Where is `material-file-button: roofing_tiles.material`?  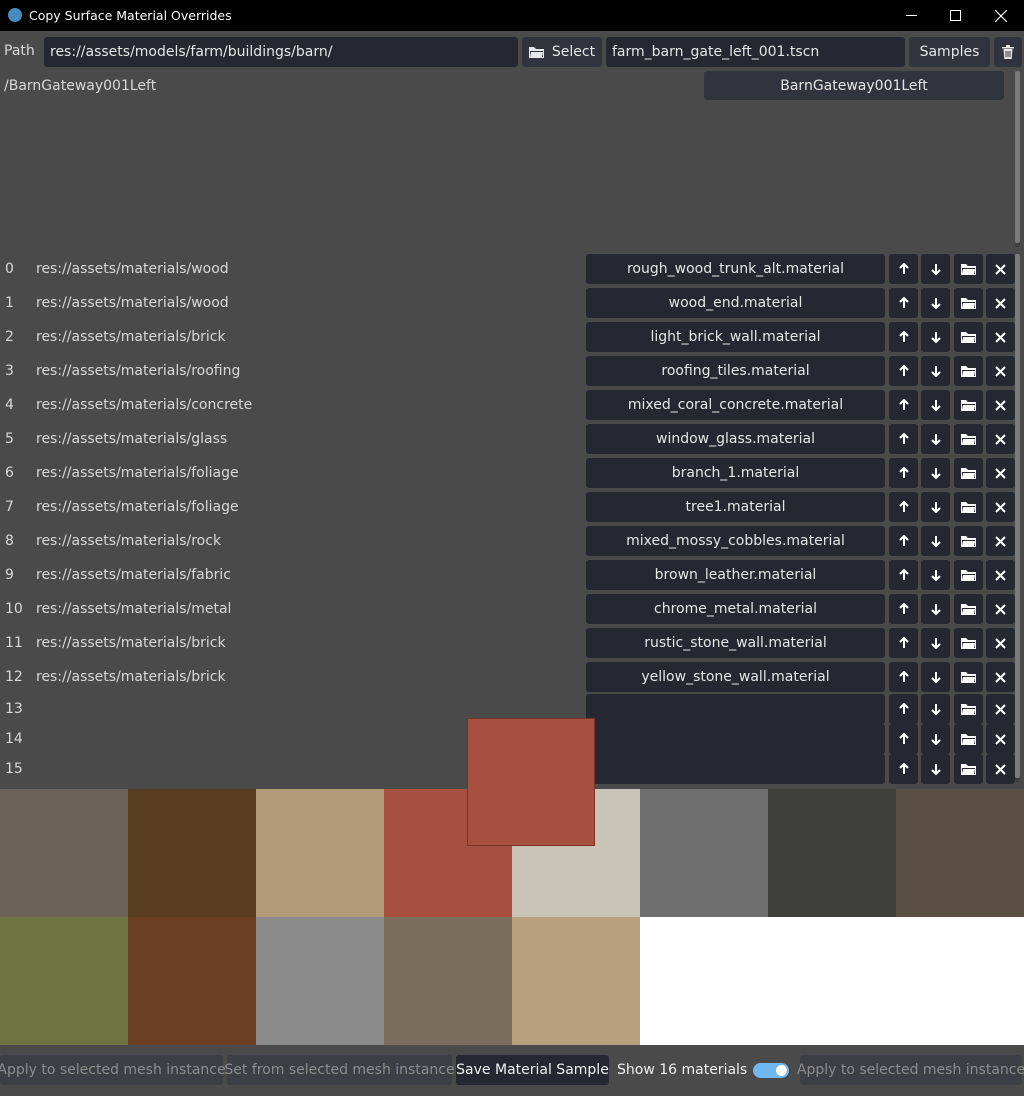
material-file-button: roofing_tiles.material is located at coordinates (735, 371).